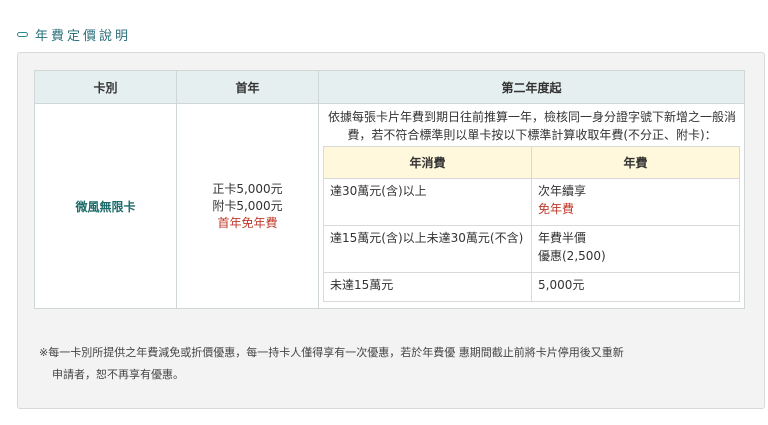 This screenshot has height=425, width=768. I want to click on table-row: 未達15萬元 5,000元, so click(531, 287).